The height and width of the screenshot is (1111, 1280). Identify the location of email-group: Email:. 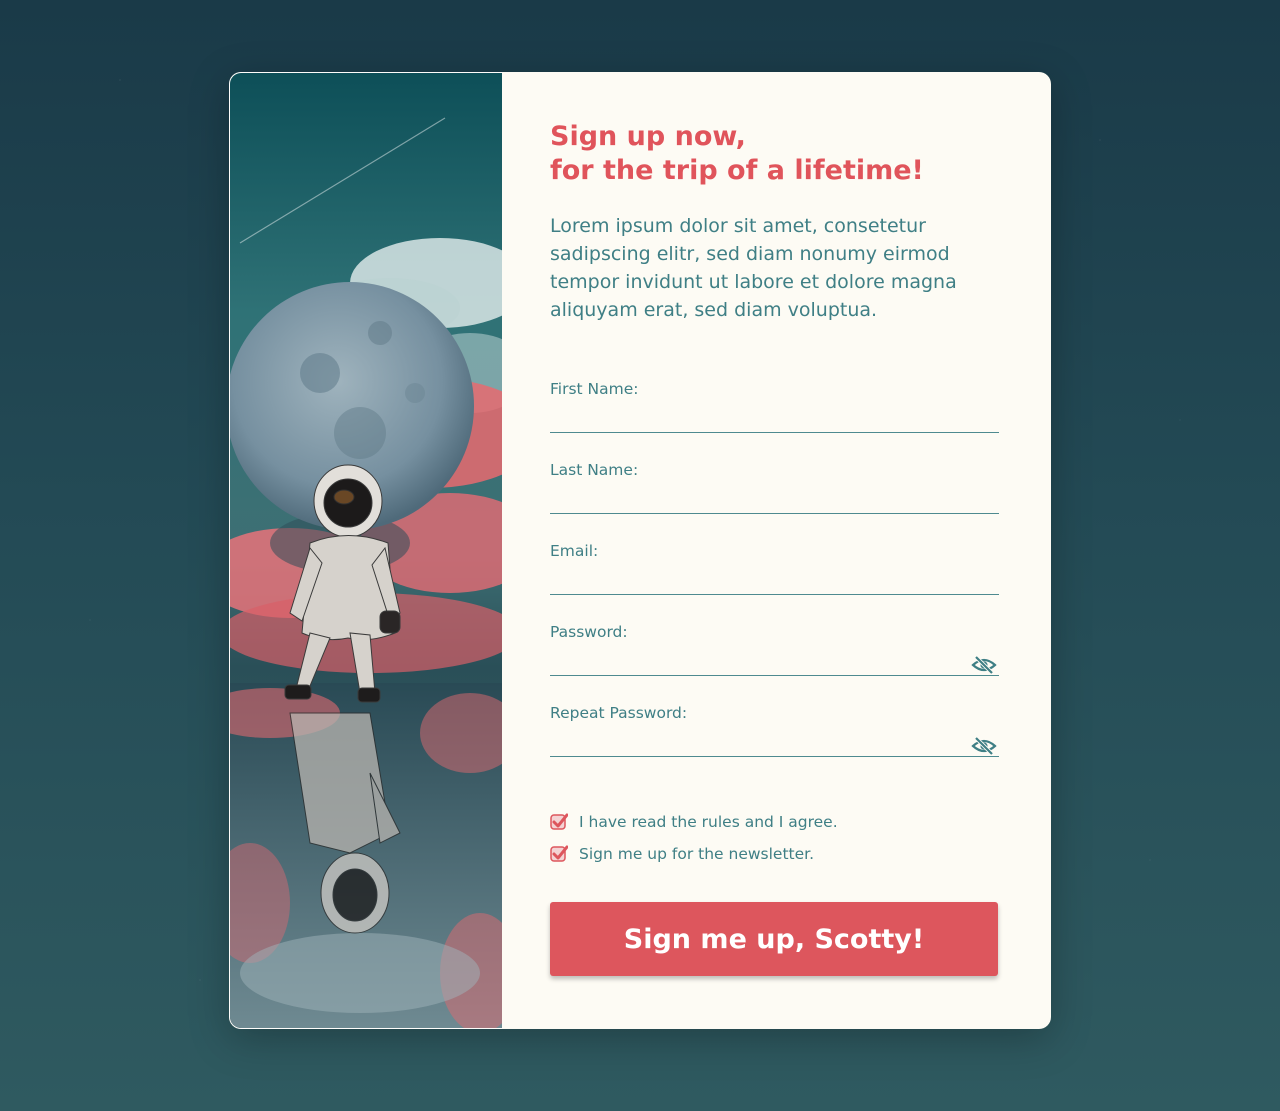
(774, 582).